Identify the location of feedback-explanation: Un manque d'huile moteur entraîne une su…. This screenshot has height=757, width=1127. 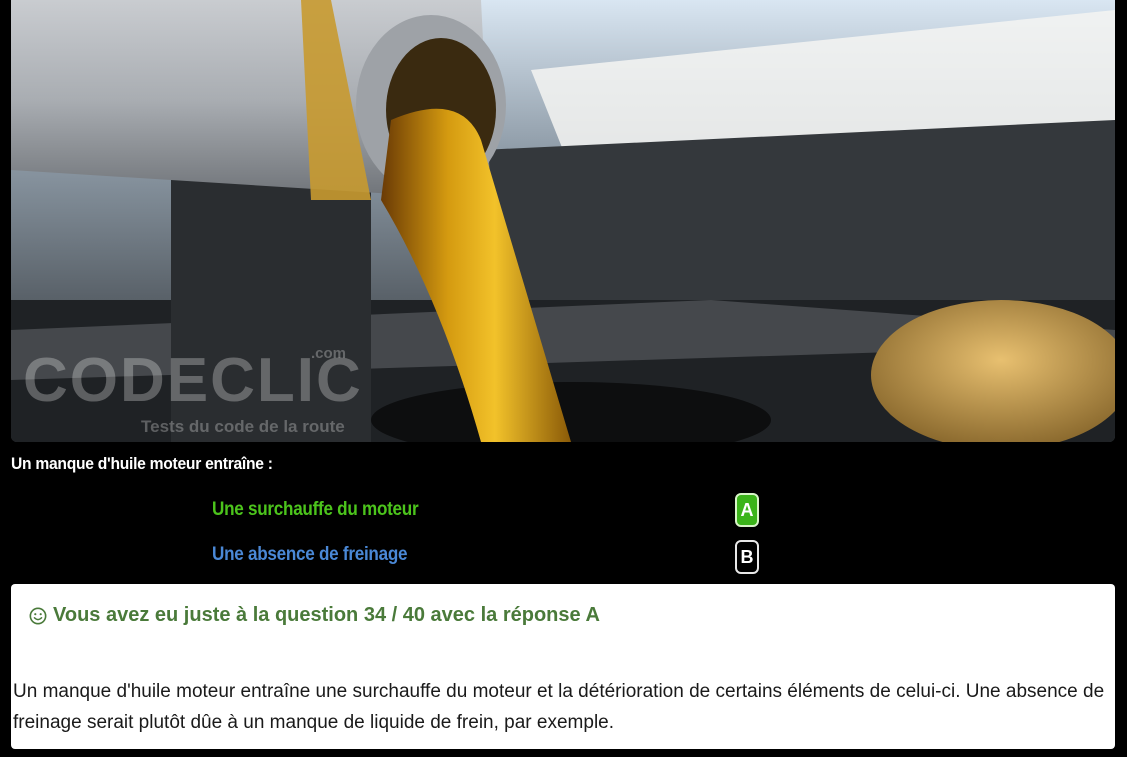
(559, 707).